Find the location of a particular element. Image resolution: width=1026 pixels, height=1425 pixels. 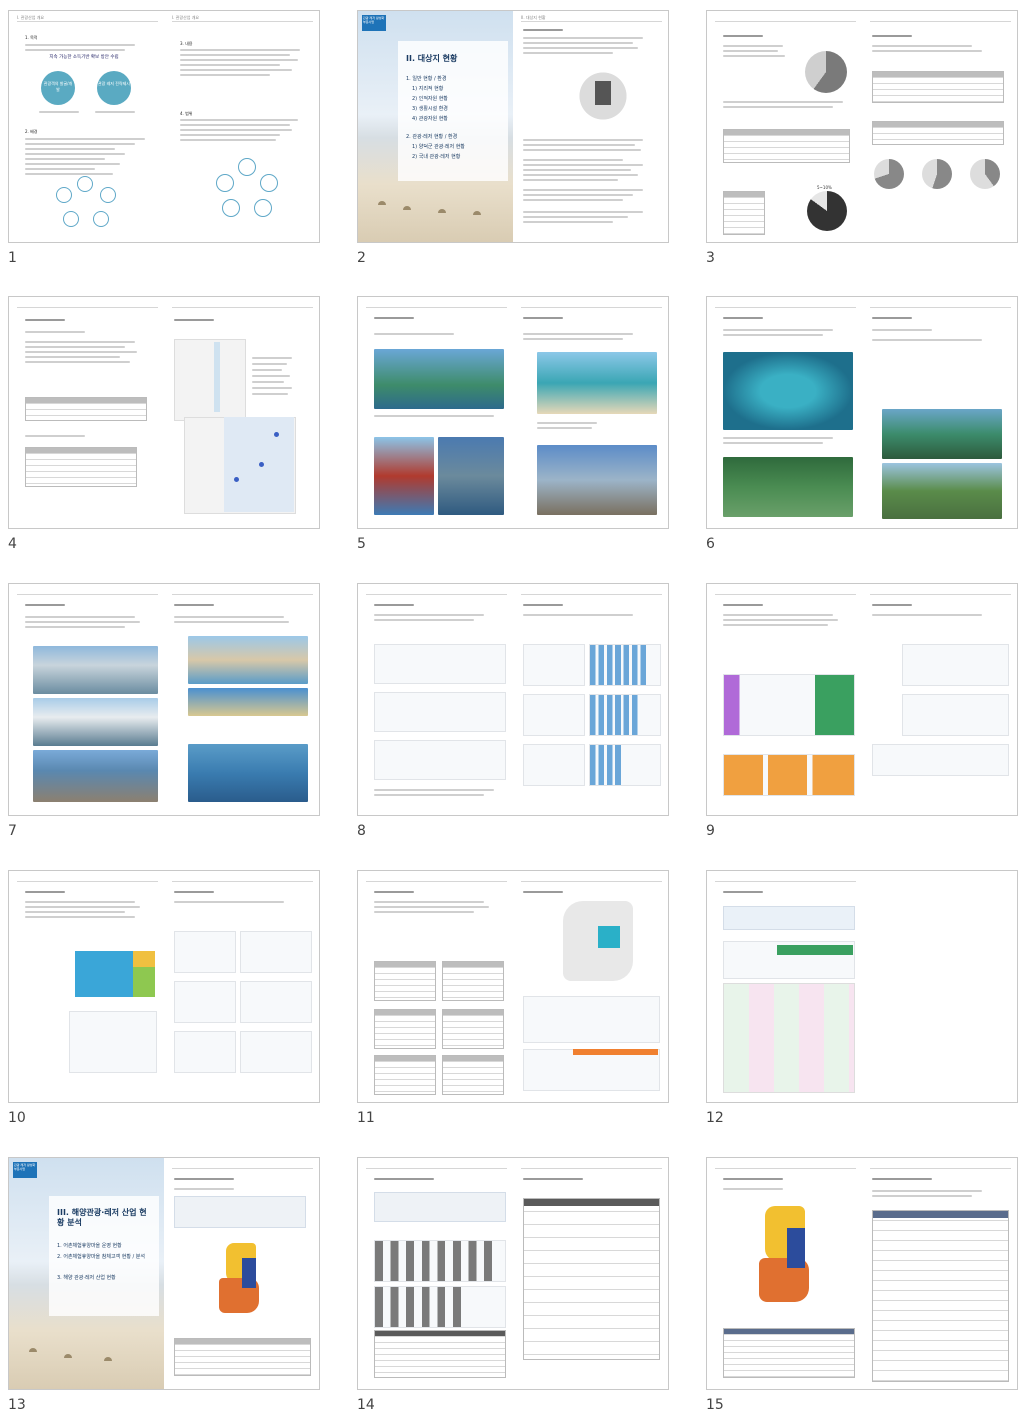

slide-7-preview is located at coordinates (164, 699).